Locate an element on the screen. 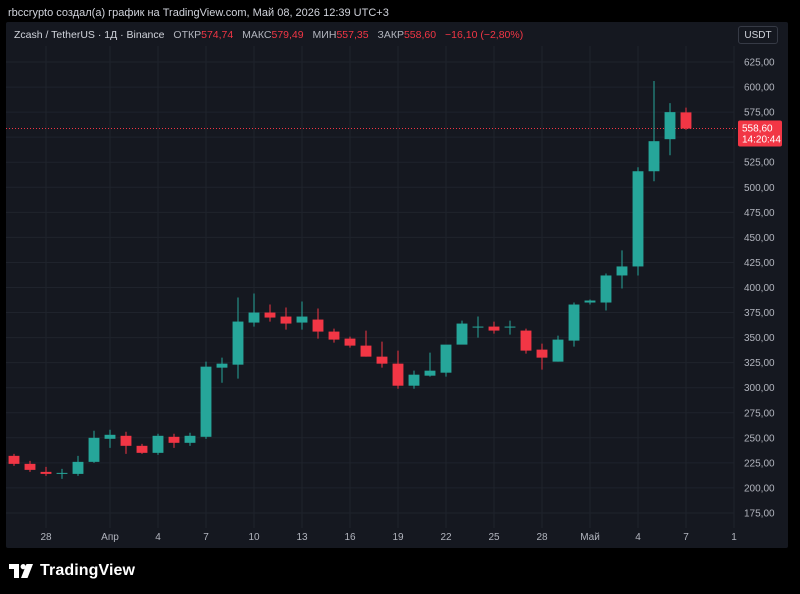 Image resolution: width=800 pixels, height=594 pixels. open-value: 574,74 is located at coordinates (217, 35).